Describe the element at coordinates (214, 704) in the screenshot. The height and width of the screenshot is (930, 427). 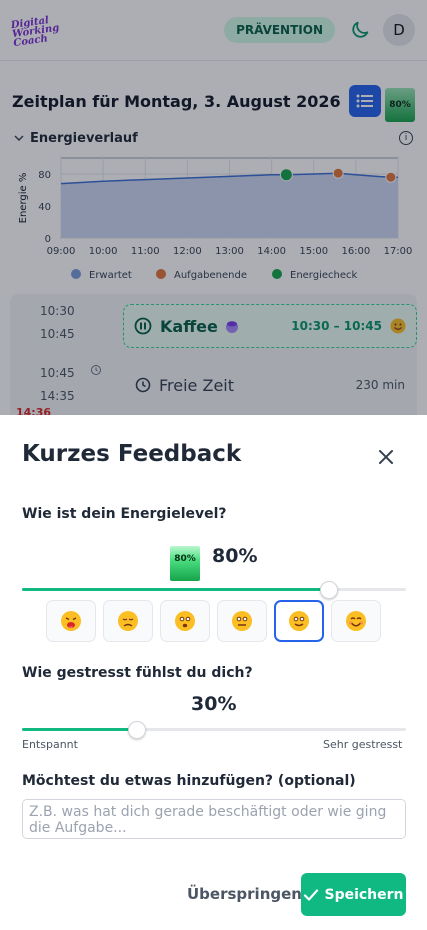
I see `stress-value: 30%` at that location.